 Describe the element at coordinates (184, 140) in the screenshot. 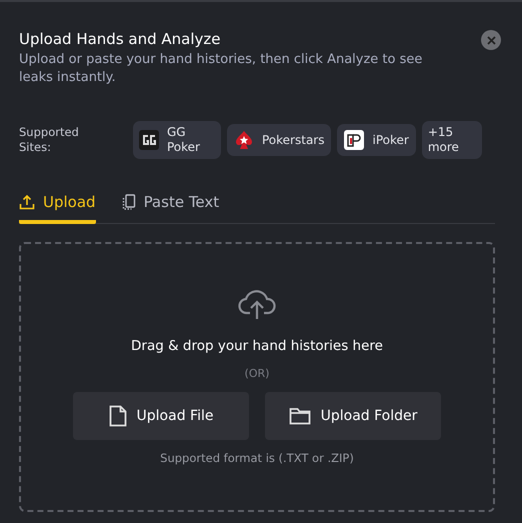

I see `site-name: GG Poker` at that location.